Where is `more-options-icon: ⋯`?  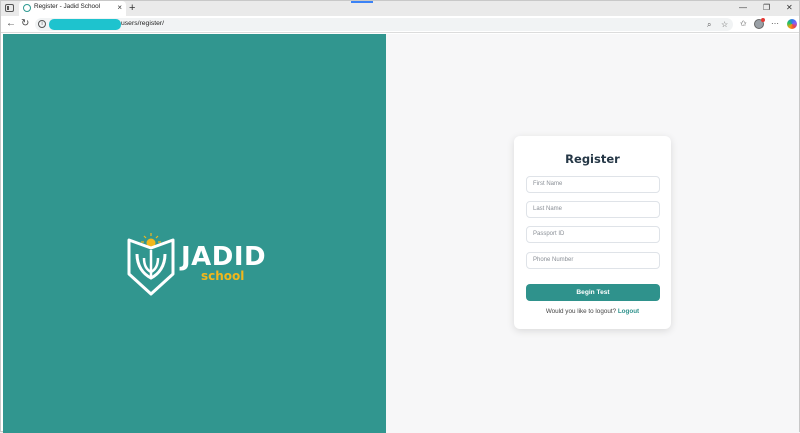 more-options-icon: ⋯ is located at coordinates (775, 24).